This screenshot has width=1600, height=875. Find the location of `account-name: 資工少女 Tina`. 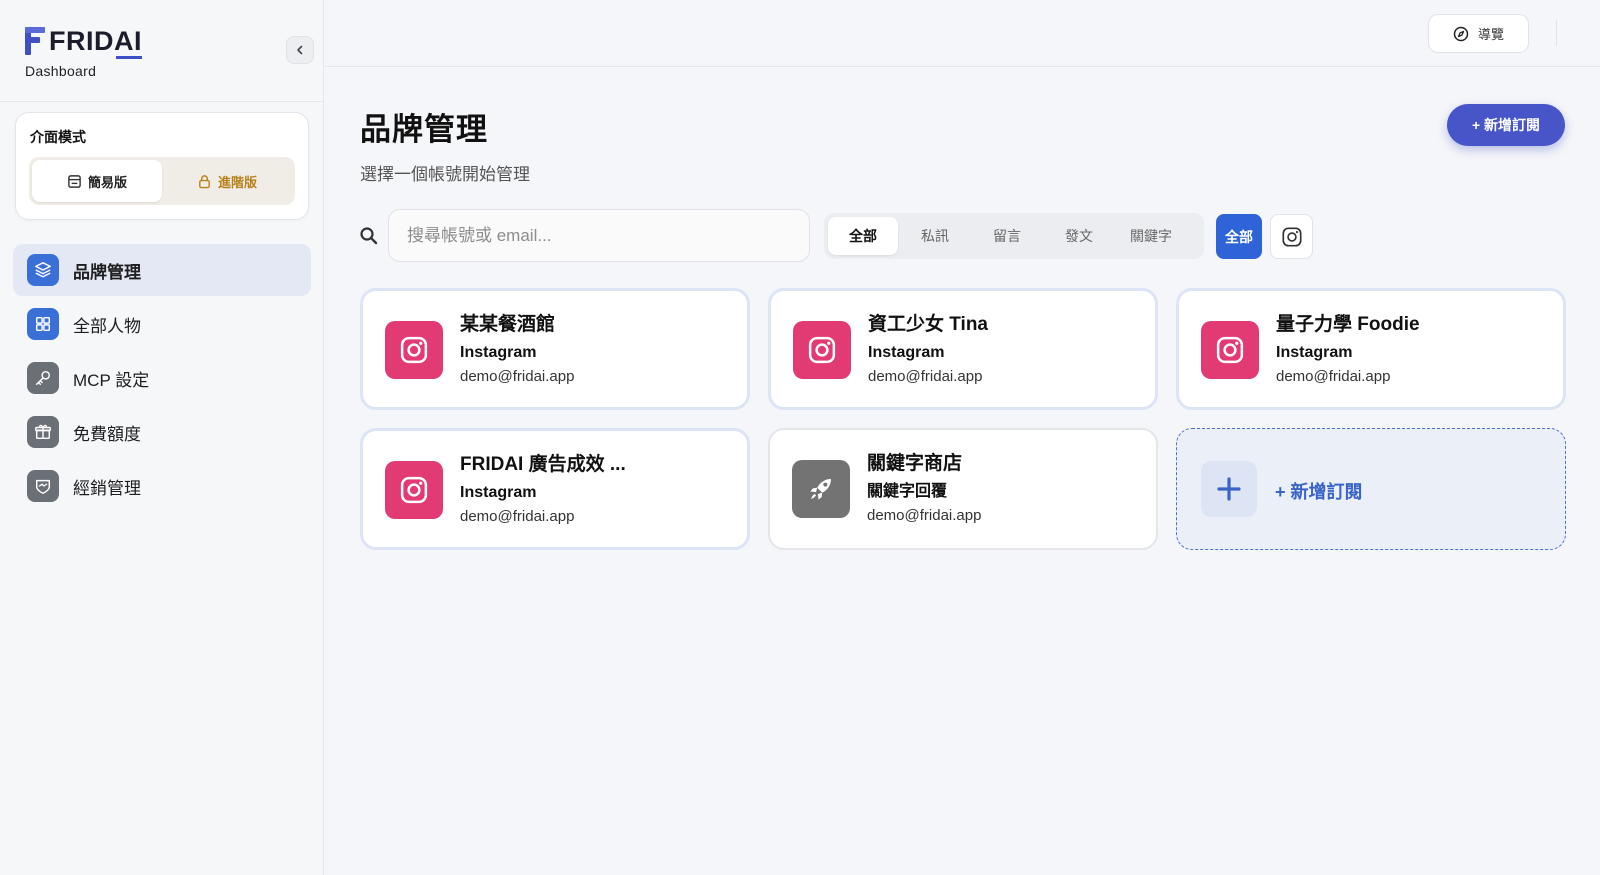

account-name: 資工少女 Tina is located at coordinates (928, 324).